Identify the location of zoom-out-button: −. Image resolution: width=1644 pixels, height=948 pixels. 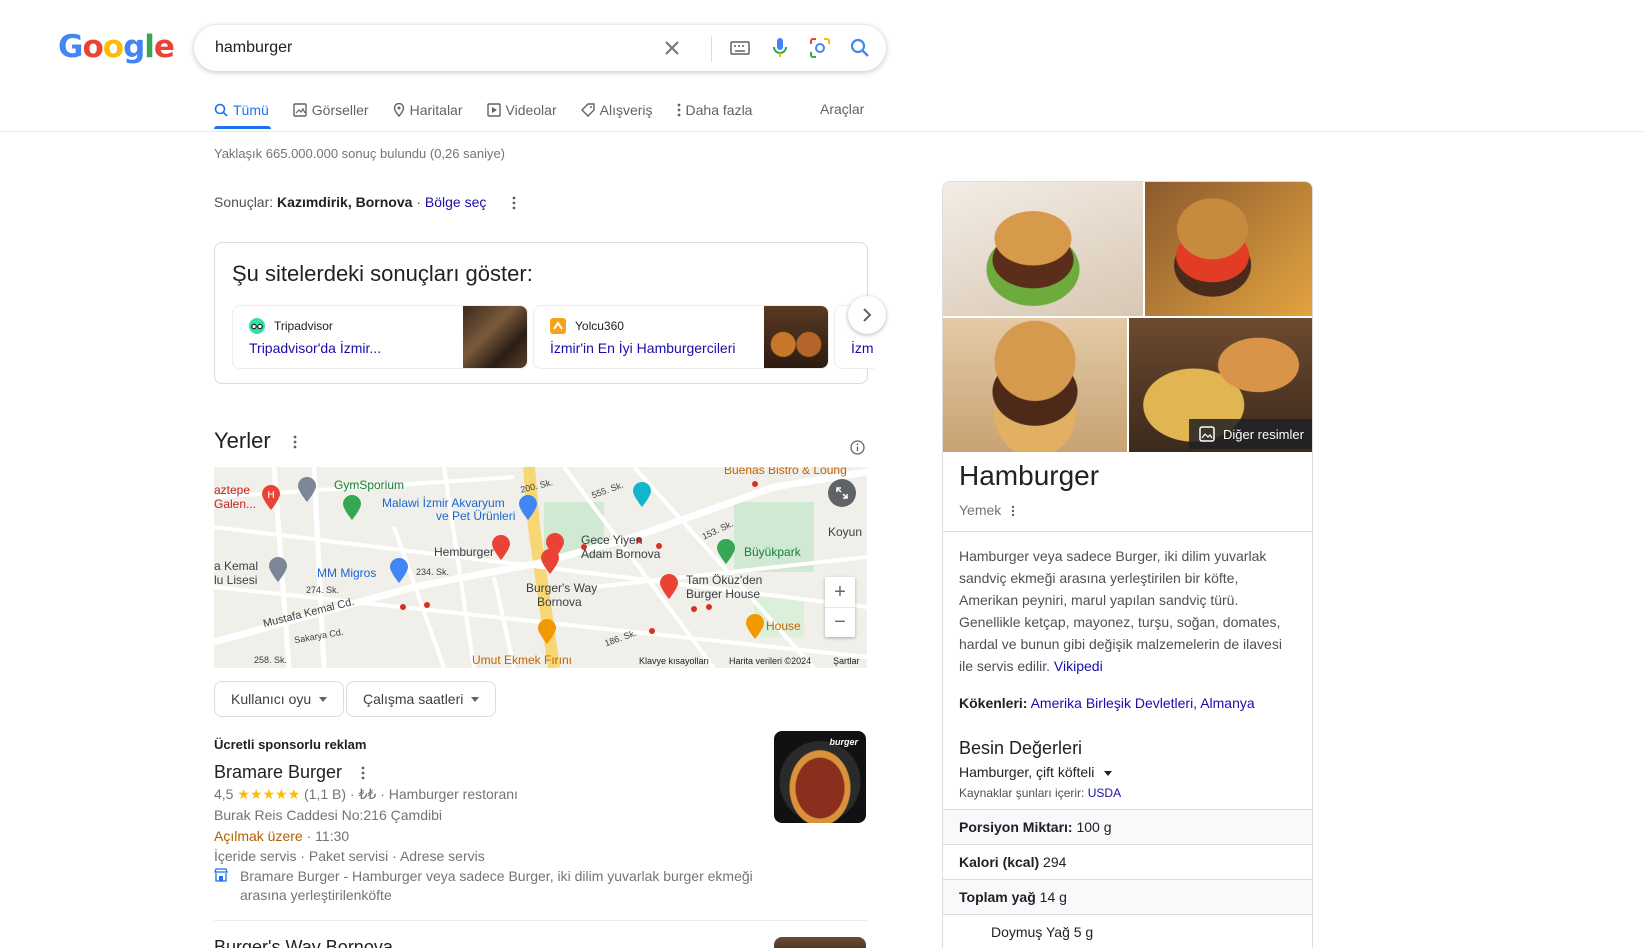
(840, 622).